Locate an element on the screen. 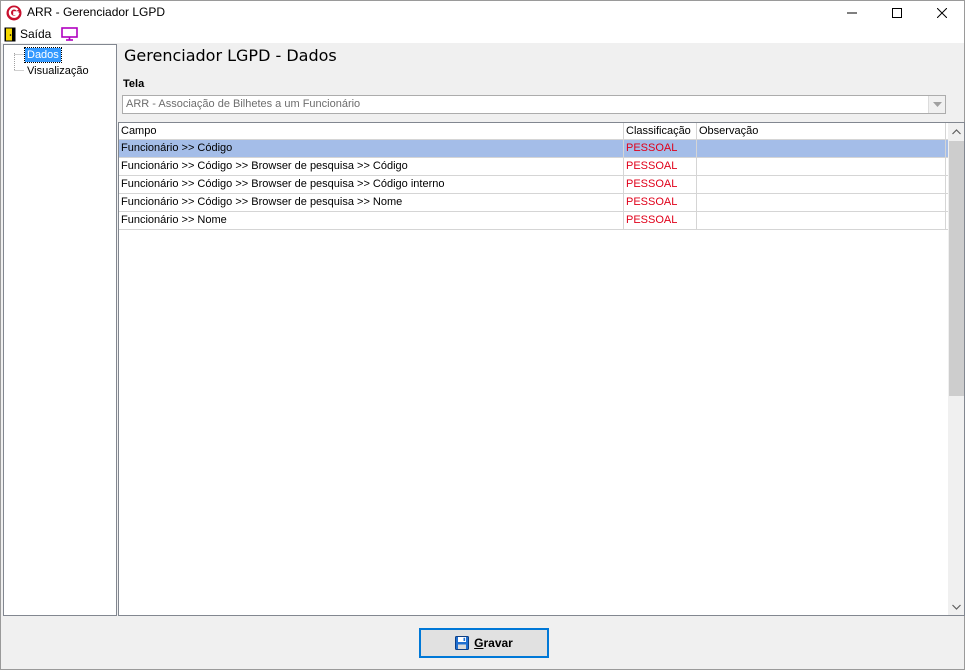  app-logo-icon is located at coordinates (14, 13).